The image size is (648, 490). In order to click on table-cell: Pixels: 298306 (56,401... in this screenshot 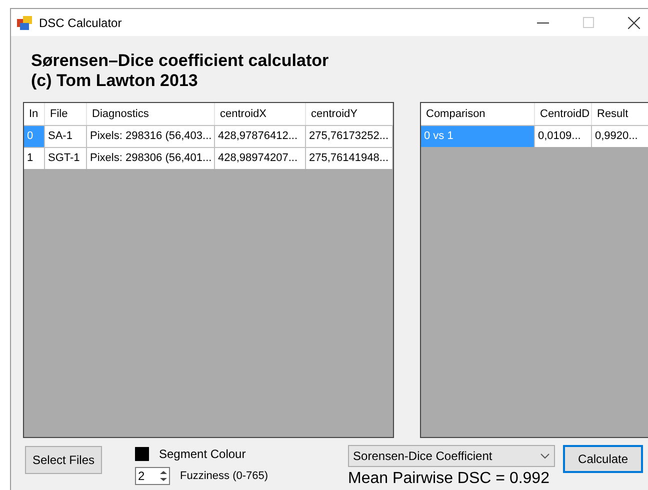, I will do `click(151, 158)`.